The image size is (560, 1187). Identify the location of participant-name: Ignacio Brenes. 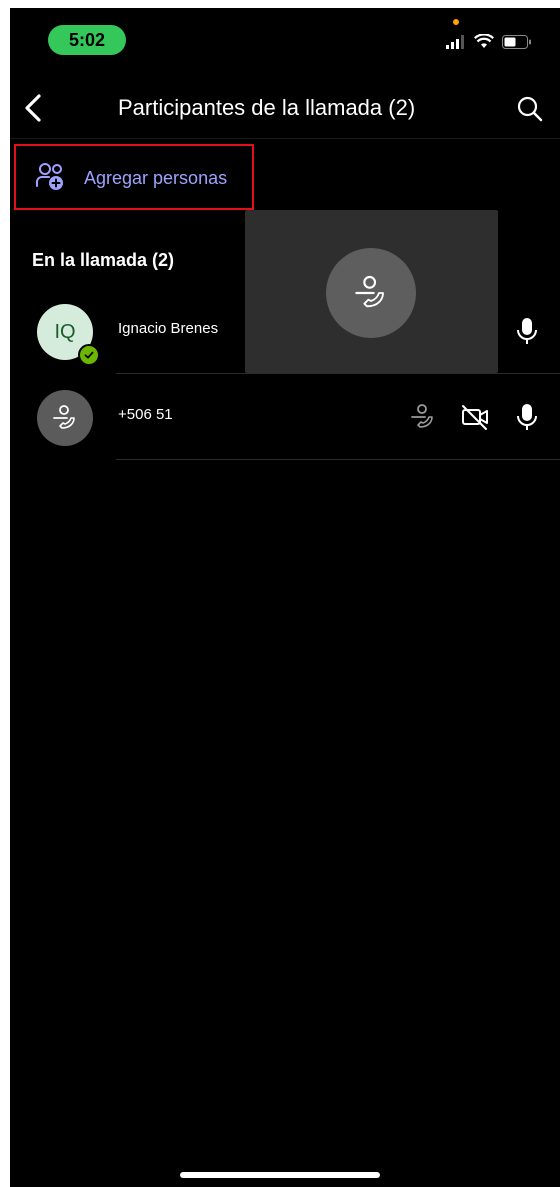
(168, 328).